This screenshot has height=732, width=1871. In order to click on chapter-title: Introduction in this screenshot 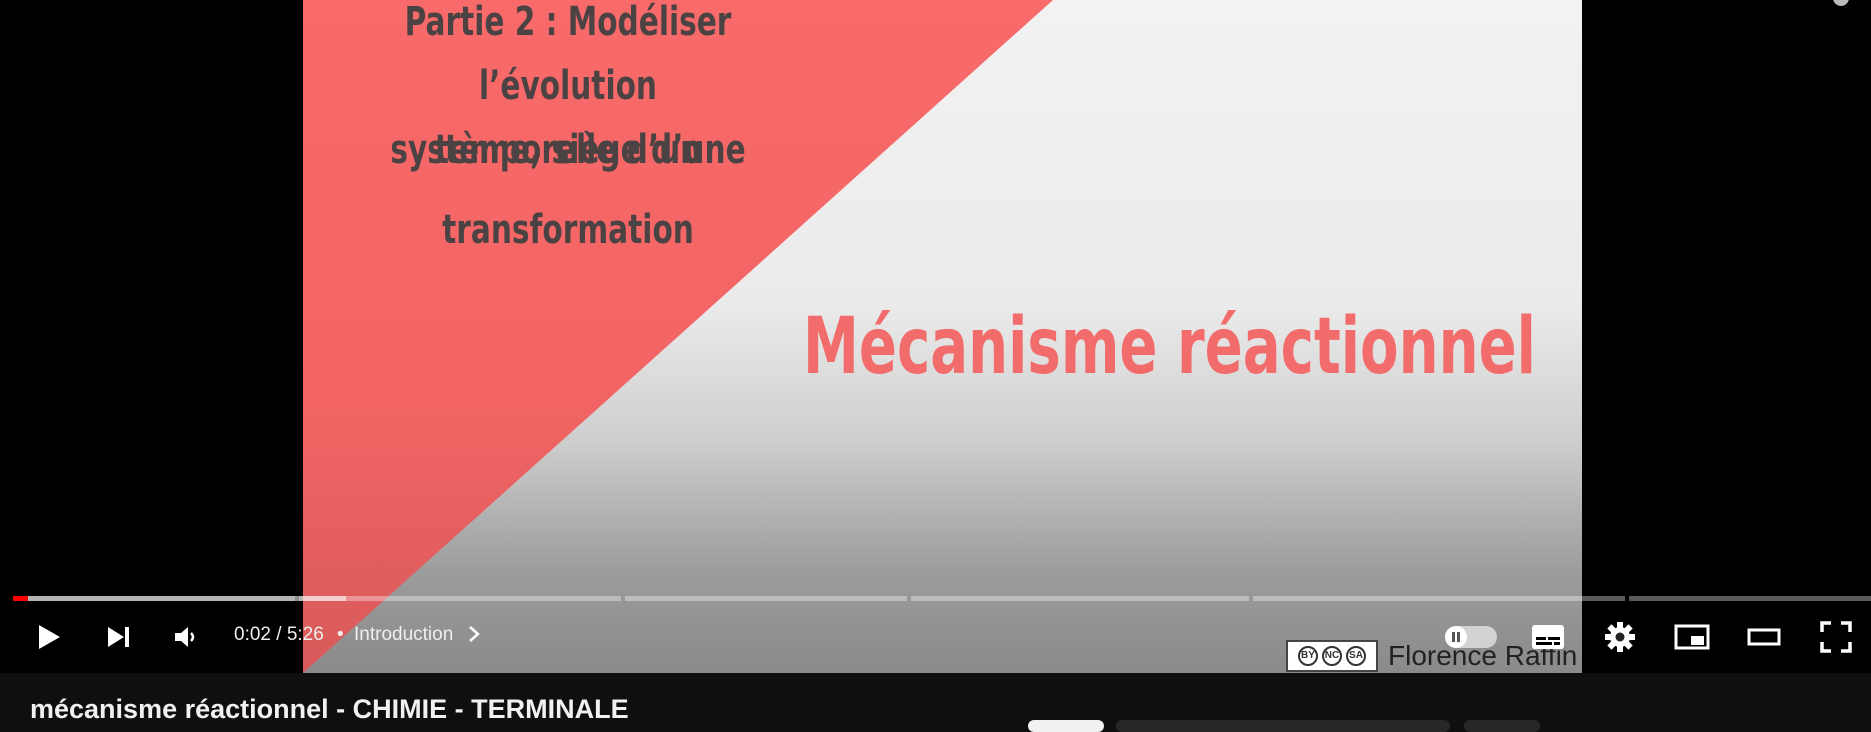, I will do `click(404, 634)`.